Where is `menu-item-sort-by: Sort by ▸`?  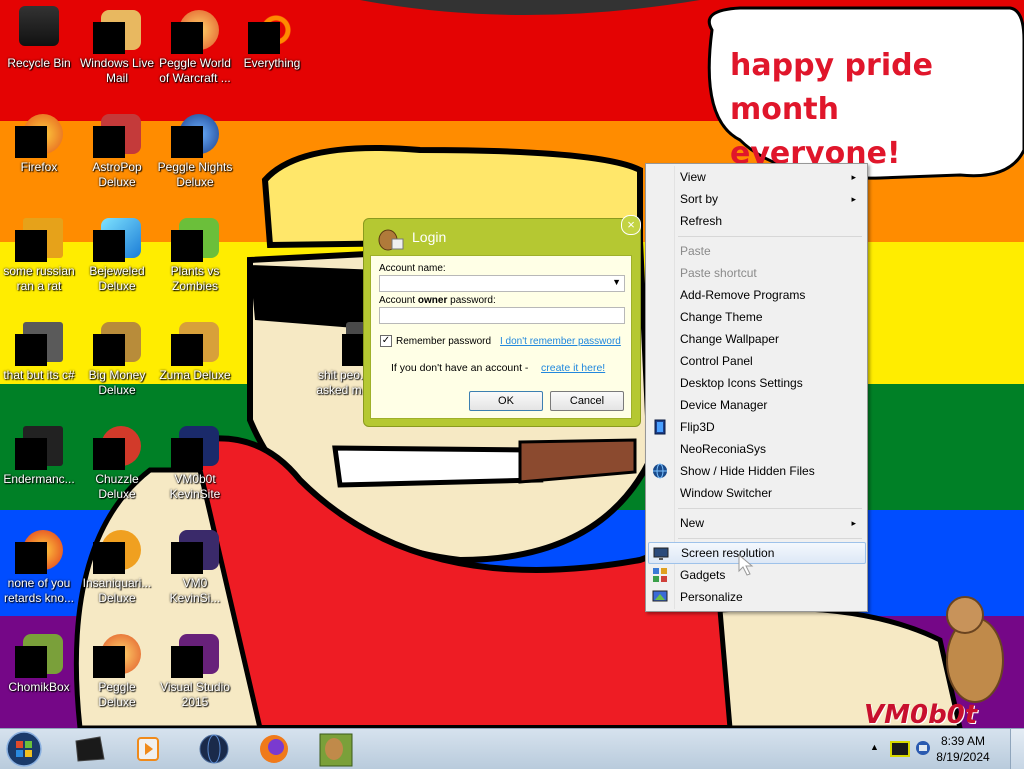 menu-item-sort-by: Sort by ▸ is located at coordinates (756, 199).